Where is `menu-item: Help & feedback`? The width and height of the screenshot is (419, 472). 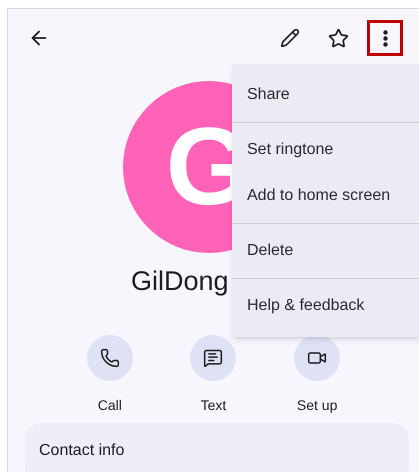
menu-item: Help & feedback is located at coordinates (325, 306).